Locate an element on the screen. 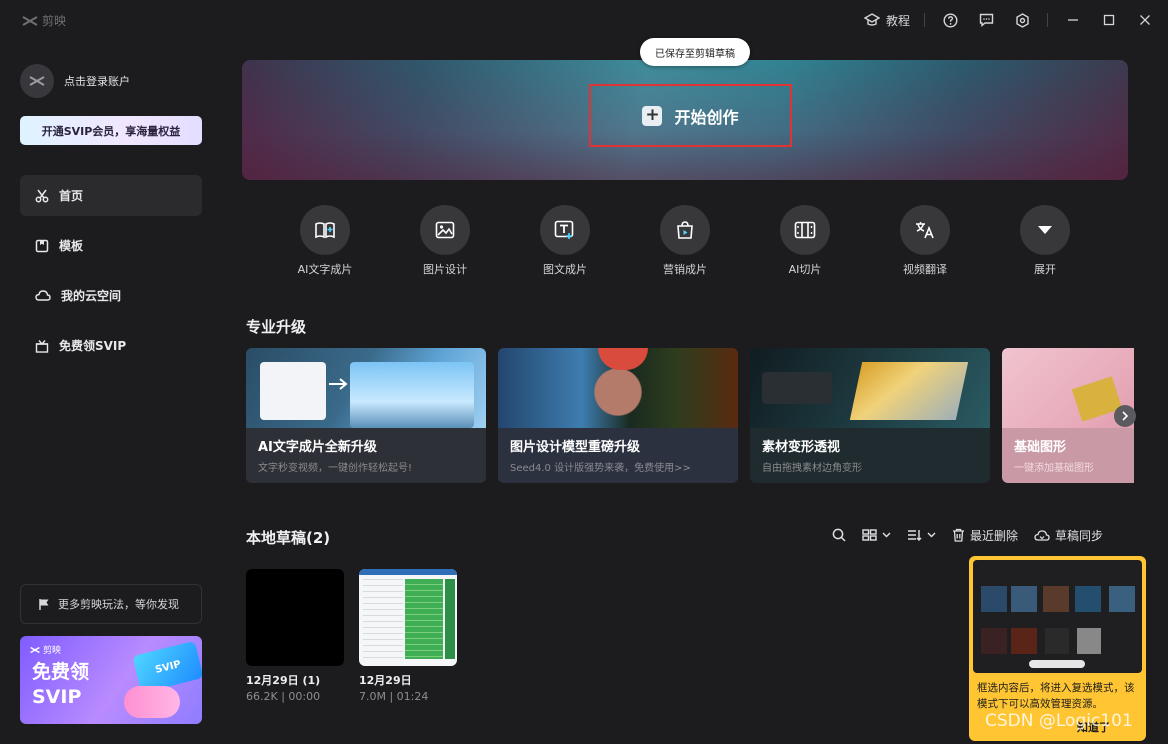  tip-text: 框选内容后，将进入复选模式，该模式下可以高效管理资源。 is located at coordinates (1056, 696).